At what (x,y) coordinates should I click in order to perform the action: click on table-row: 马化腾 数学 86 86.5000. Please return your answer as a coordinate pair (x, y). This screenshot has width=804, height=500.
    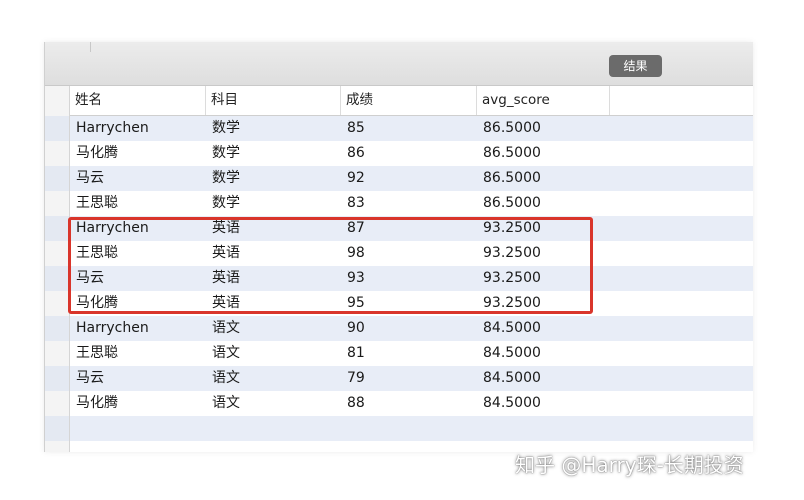
    Looking at the image, I should click on (411, 153).